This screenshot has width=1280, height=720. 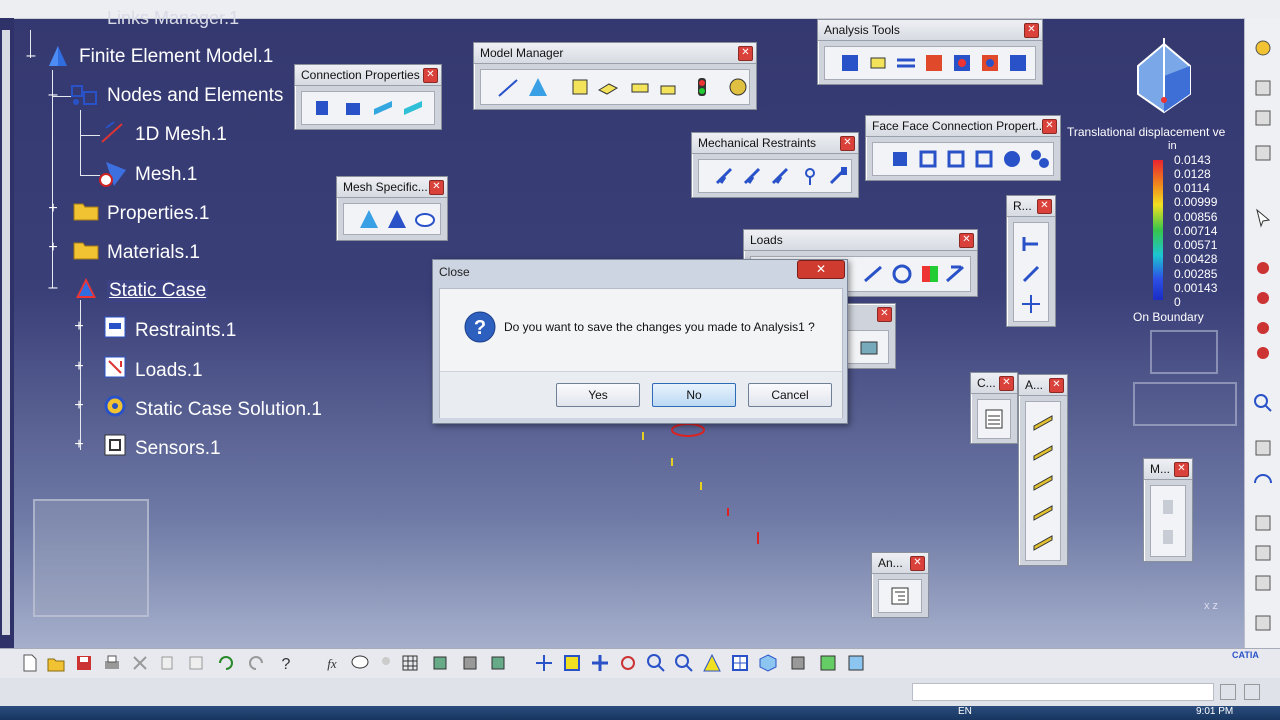 I want to click on tree-node-fem-model: Finite Element Model.1, so click(x=176, y=57).